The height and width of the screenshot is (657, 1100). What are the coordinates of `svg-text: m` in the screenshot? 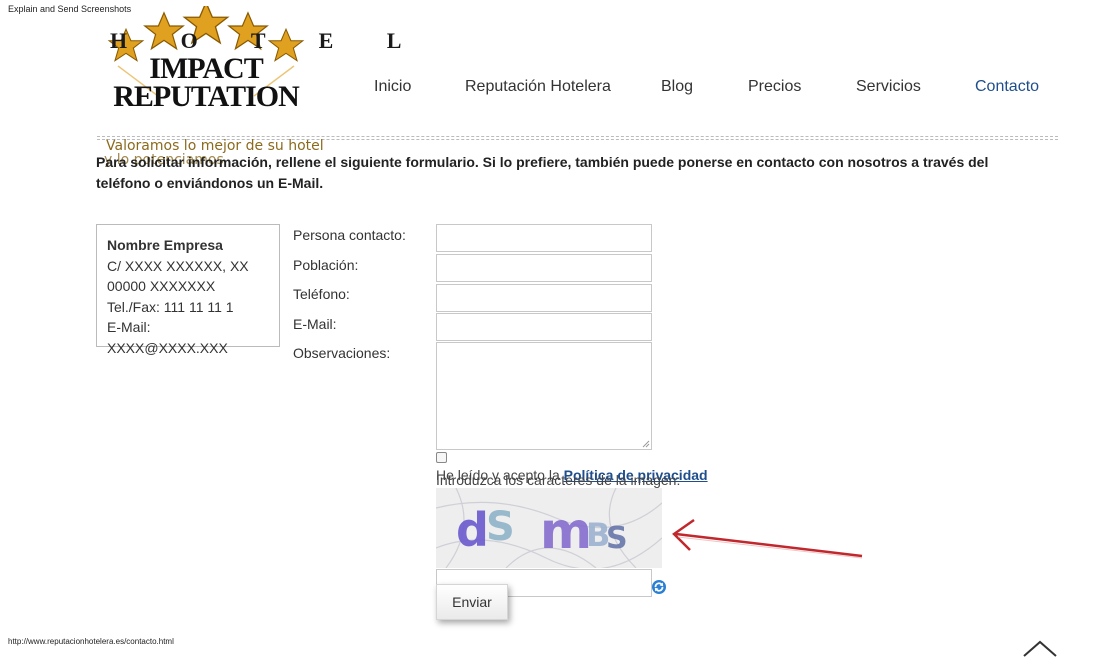 It's located at (566, 531).